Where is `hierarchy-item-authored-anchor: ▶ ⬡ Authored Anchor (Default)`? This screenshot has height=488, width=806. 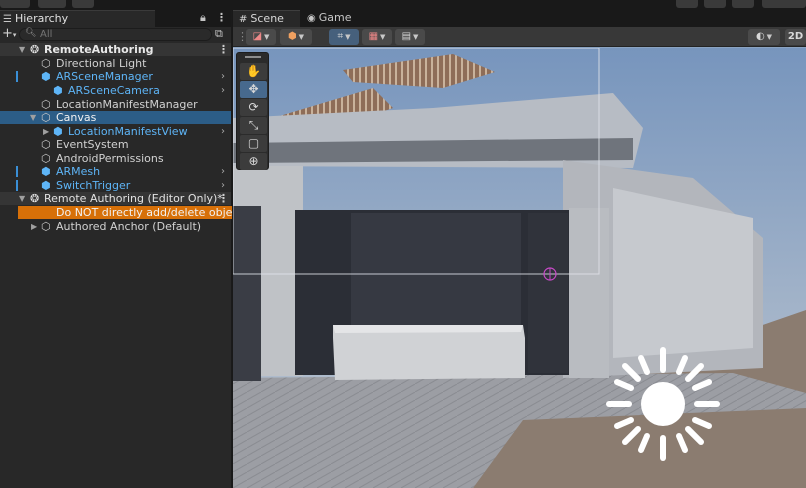 hierarchy-item-authored-anchor: ▶ ⬡ Authored Anchor (Default) is located at coordinates (115, 226).